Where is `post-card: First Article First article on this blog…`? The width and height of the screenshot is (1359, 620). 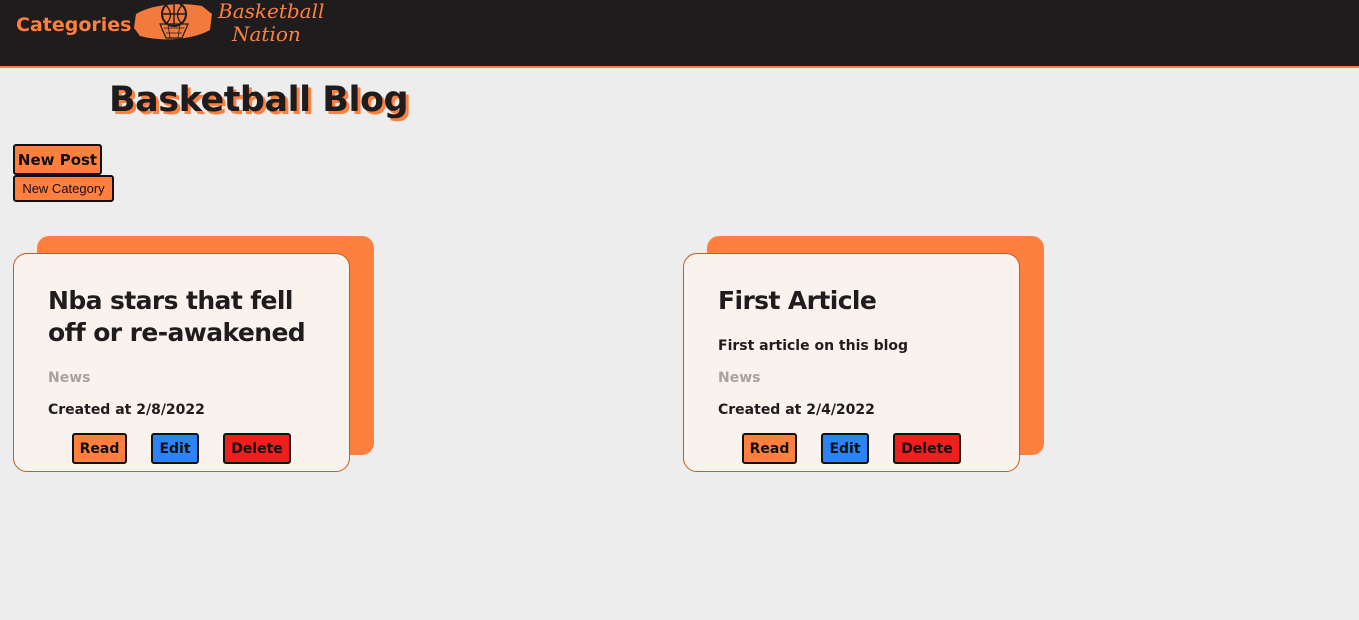
post-card: First Article First article on this blog… is located at coordinates (863, 354).